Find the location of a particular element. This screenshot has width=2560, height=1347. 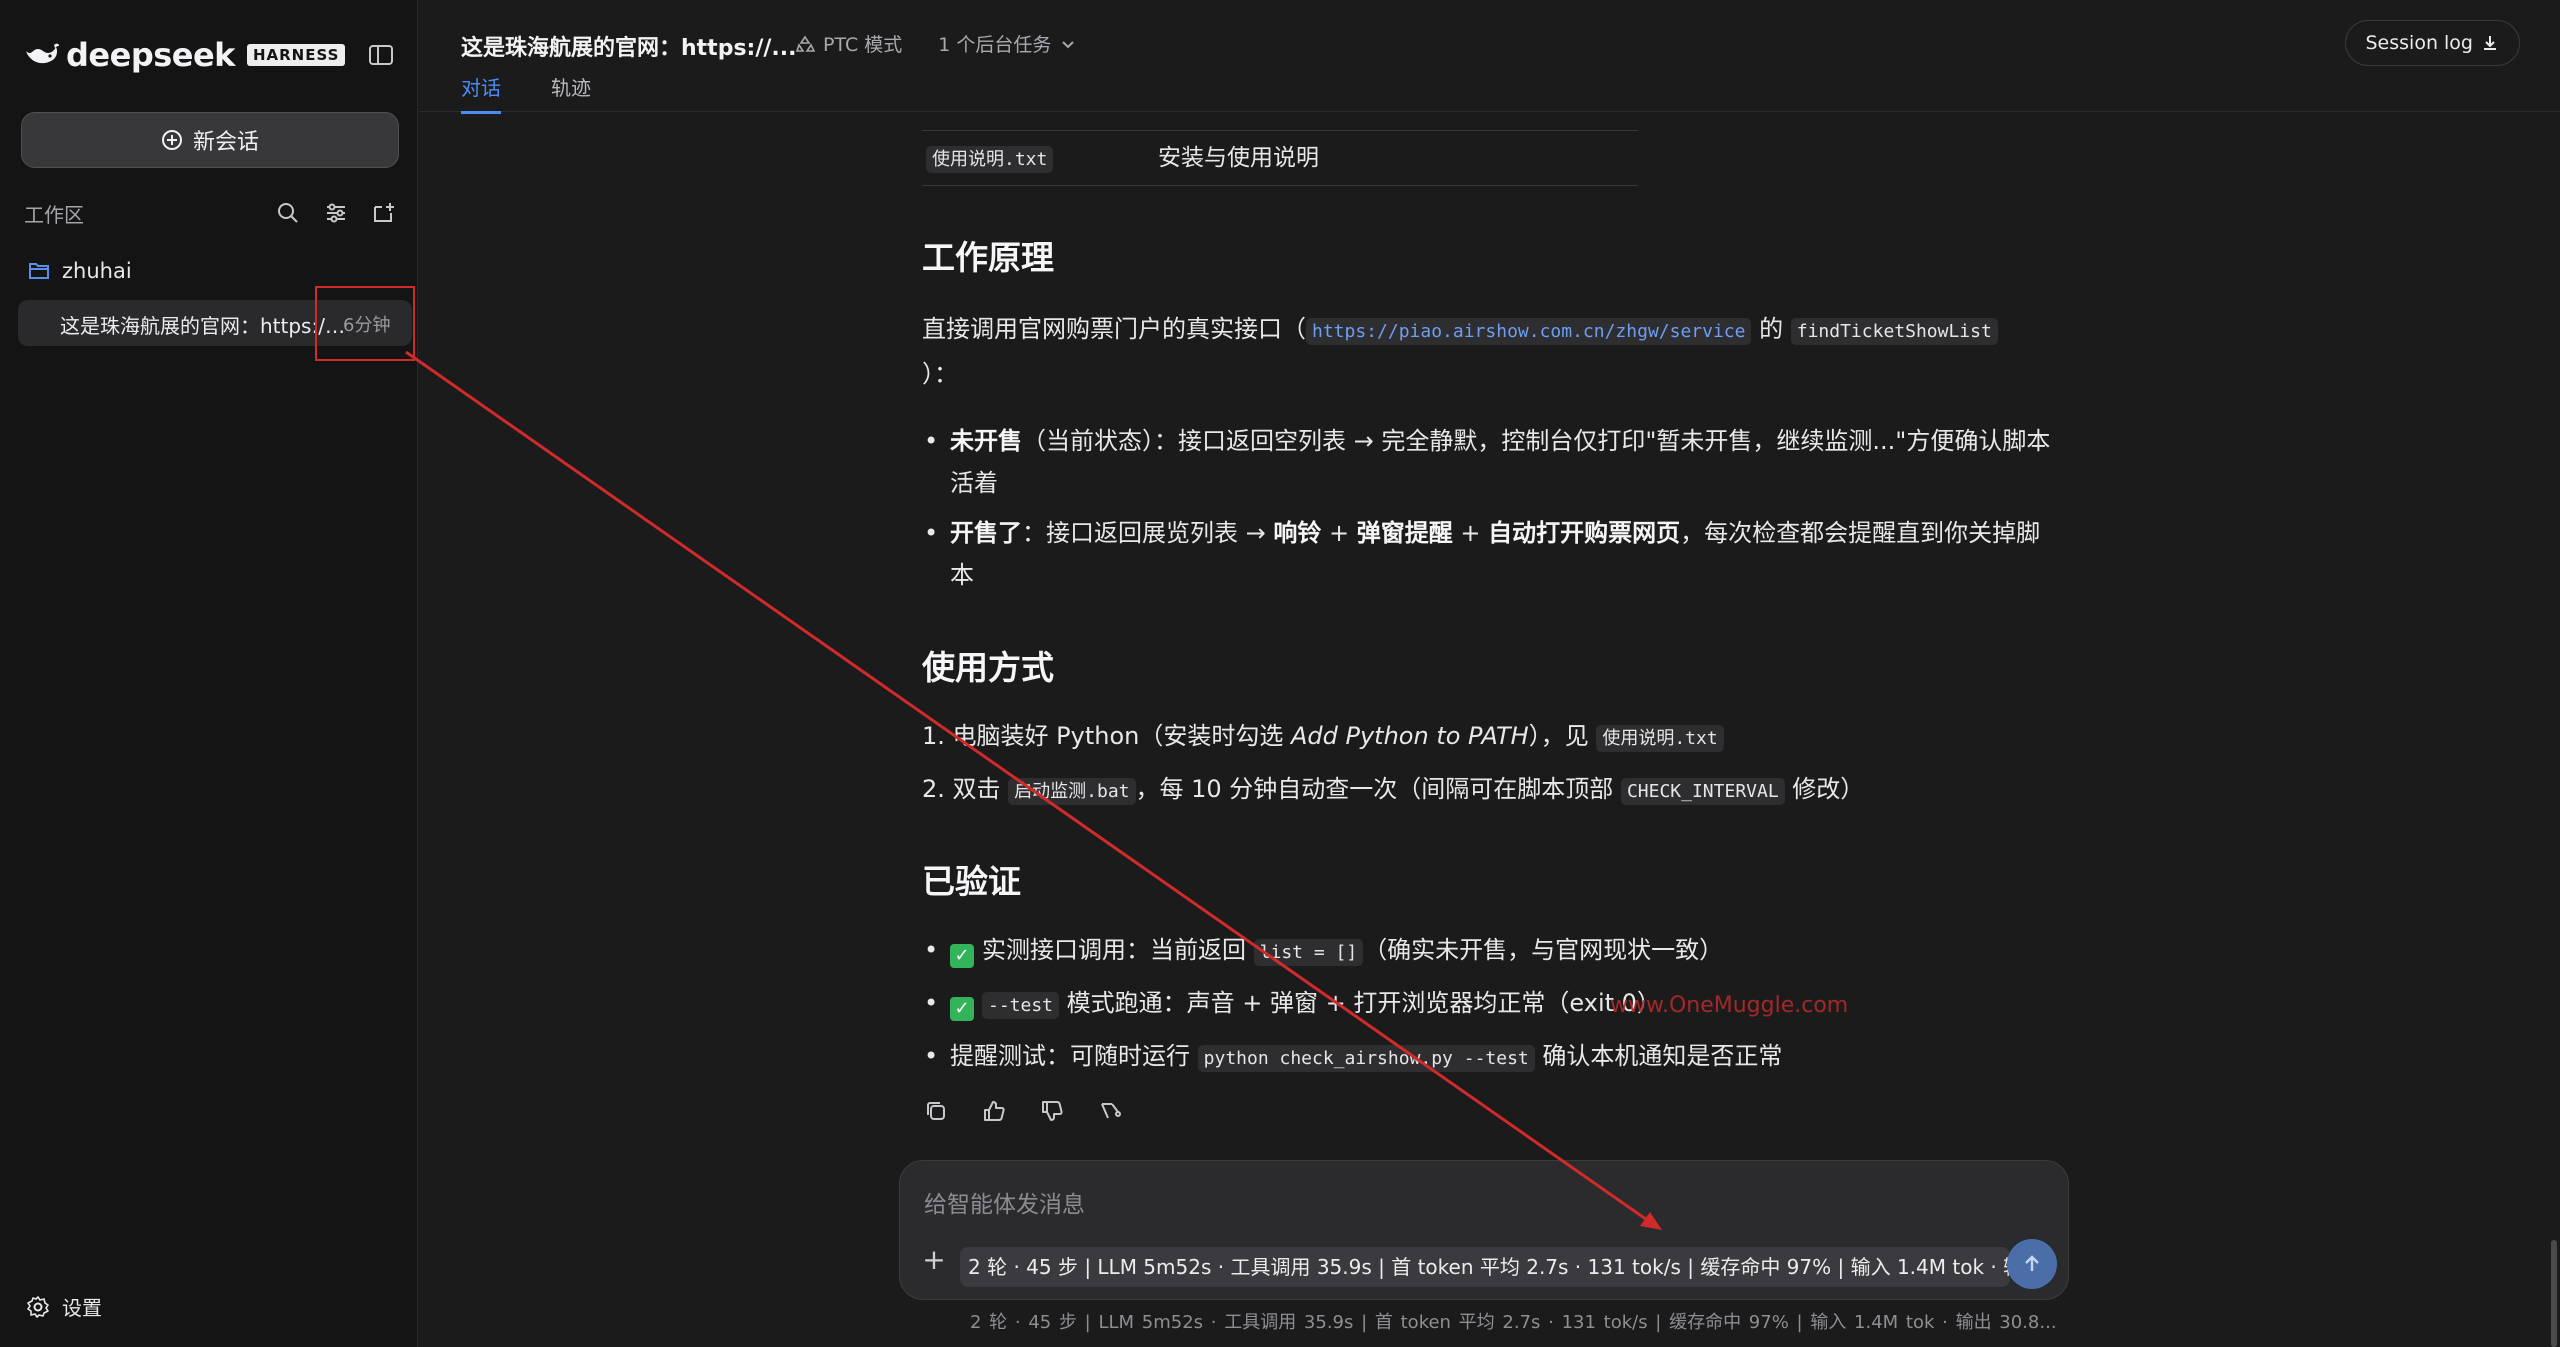

chevron-down-icon is located at coordinates (1068, 44).